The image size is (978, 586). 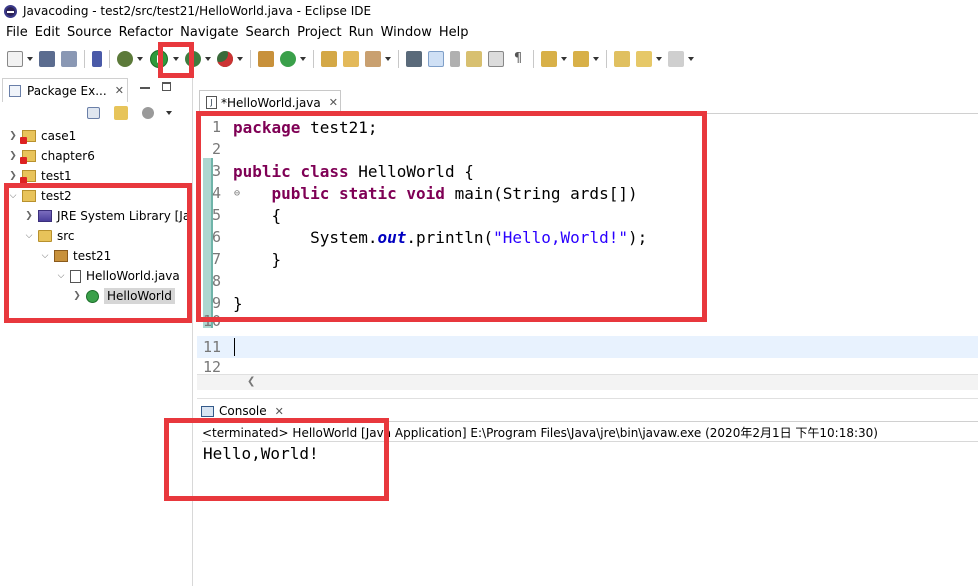 I want to click on back-icon, so click(x=644, y=59).